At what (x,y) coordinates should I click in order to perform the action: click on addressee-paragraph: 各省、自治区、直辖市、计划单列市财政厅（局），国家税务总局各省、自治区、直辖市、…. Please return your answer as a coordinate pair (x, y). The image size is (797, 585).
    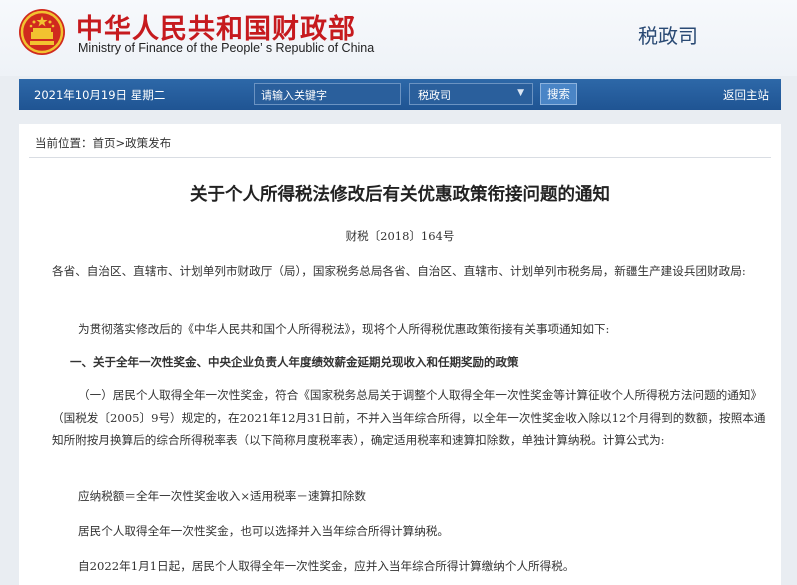
    Looking at the image, I should click on (399, 271).